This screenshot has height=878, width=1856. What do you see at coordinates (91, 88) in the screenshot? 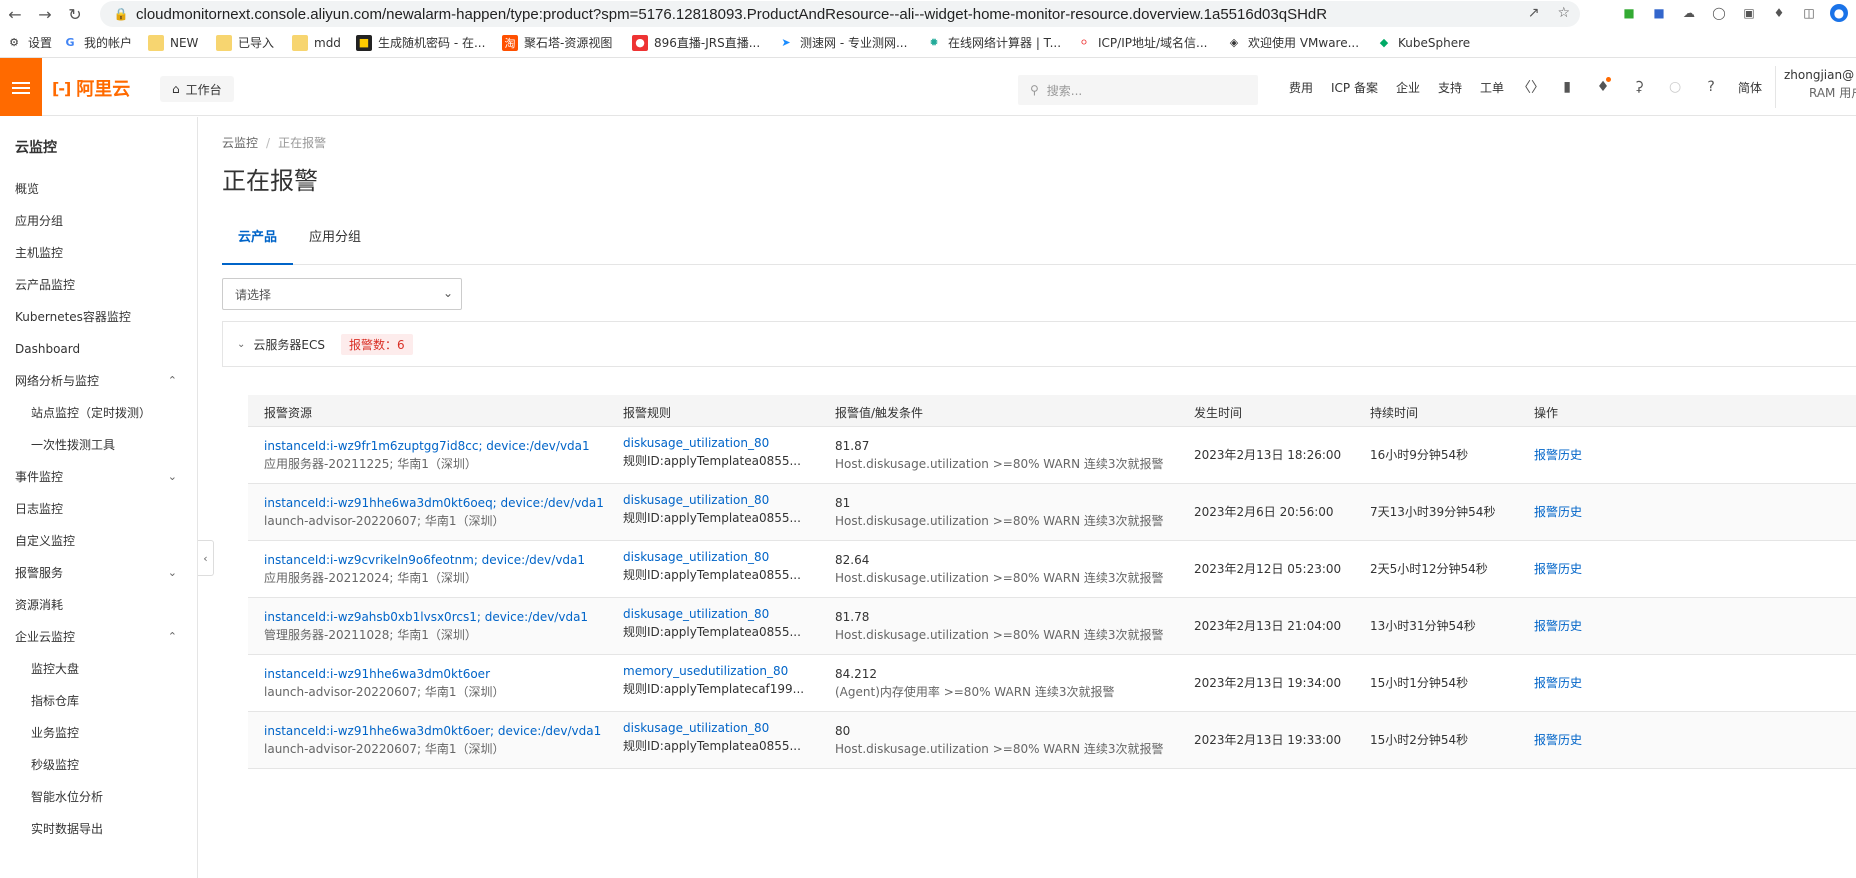
I see `brand-logo: [-] 阿里云` at bounding box center [91, 88].